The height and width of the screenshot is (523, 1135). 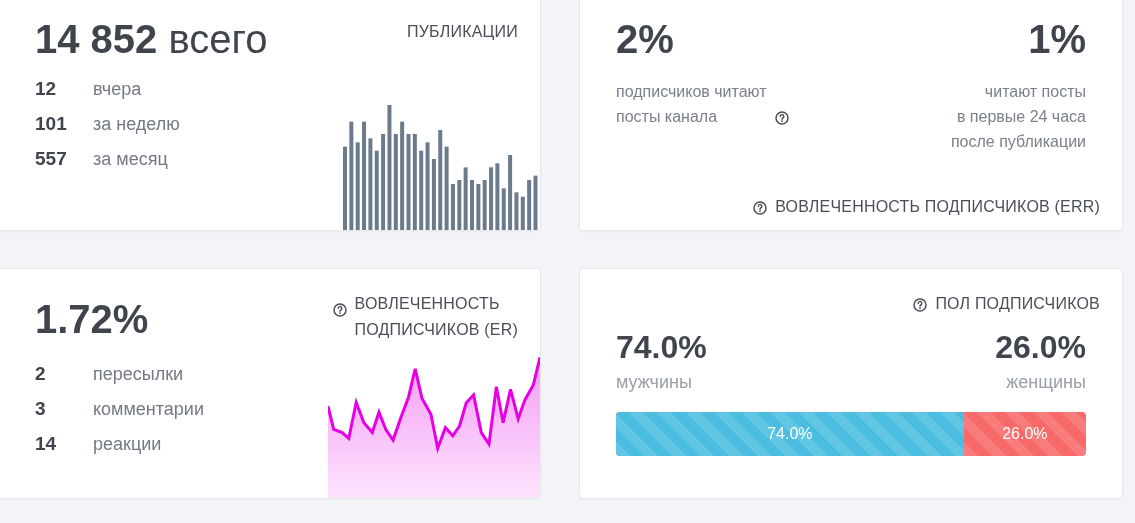 What do you see at coordinates (790, 434) in the screenshot?
I see `gender-bar-segment: 74.0%` at bounding box center [790, 434].